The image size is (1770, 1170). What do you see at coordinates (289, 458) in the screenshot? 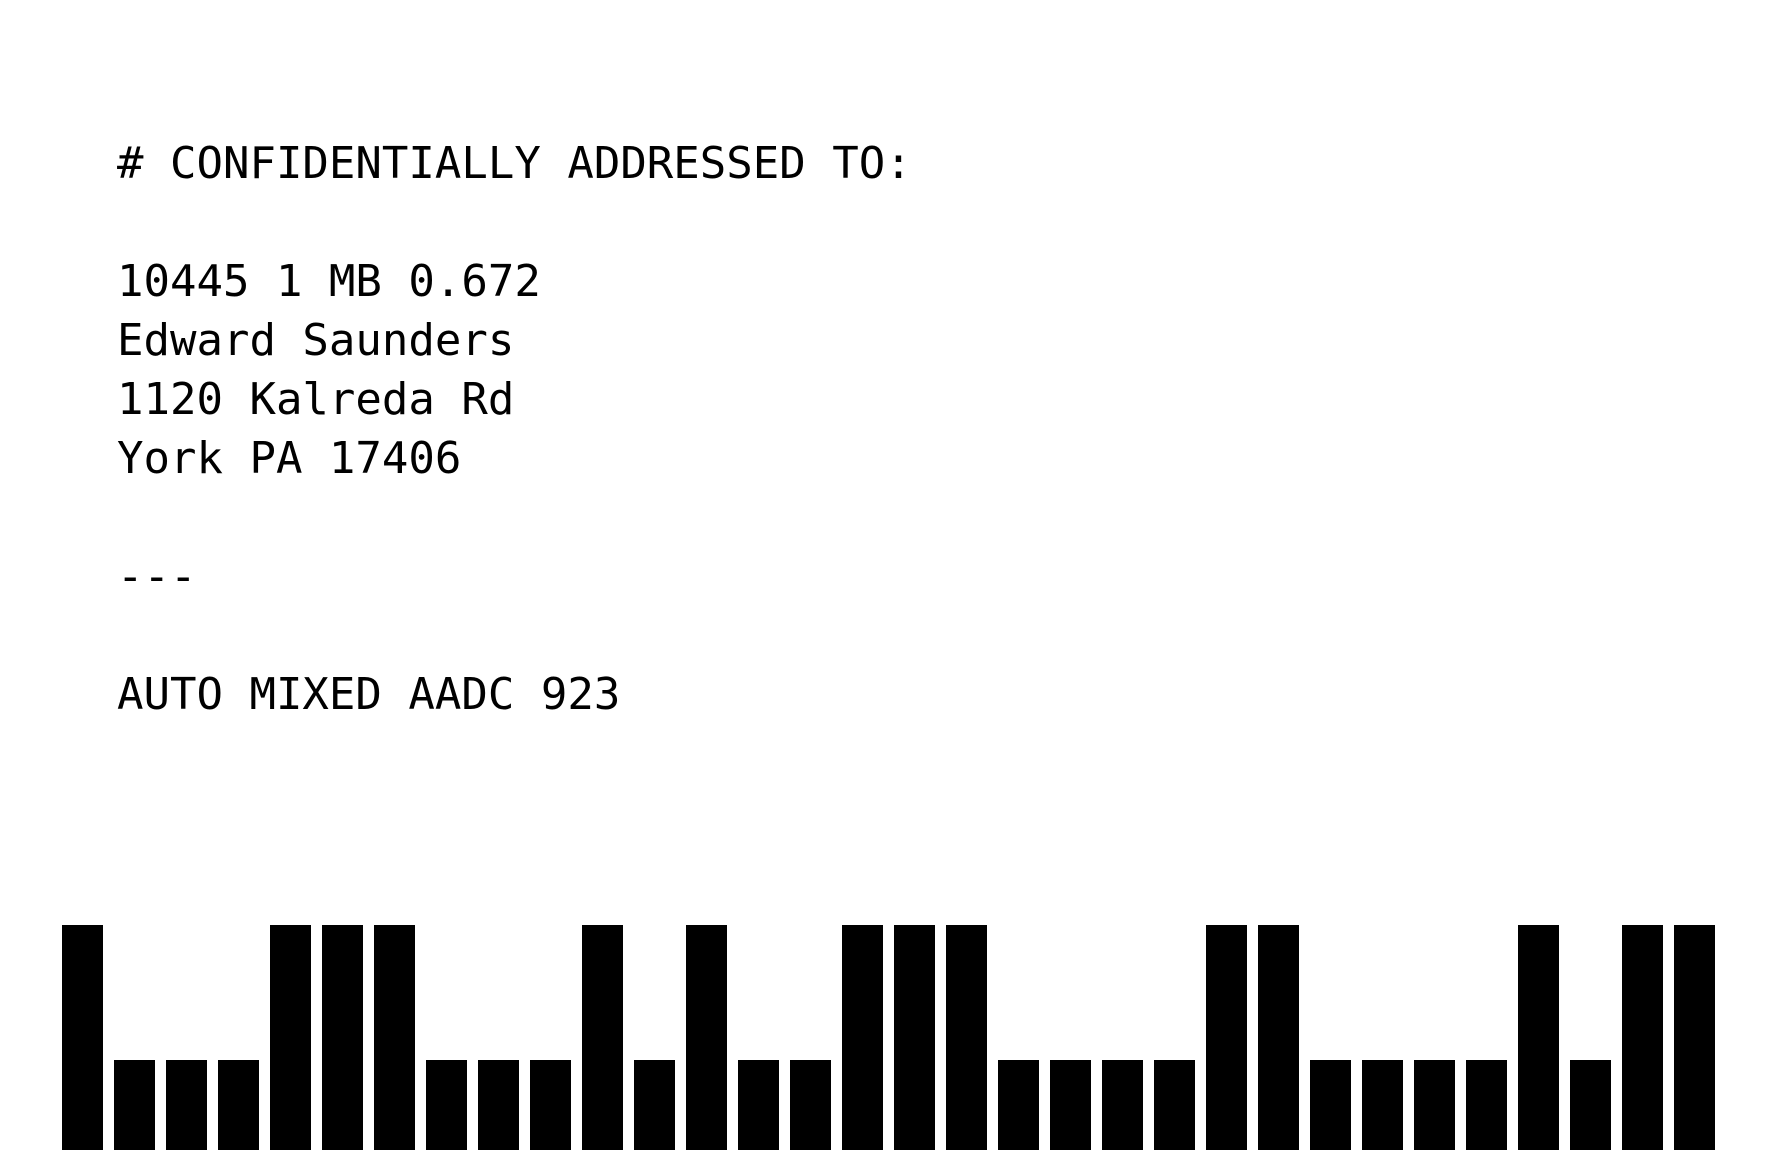
I see `address-line-city-state-zip: York PA 17406` at bounding box center [289, 458].